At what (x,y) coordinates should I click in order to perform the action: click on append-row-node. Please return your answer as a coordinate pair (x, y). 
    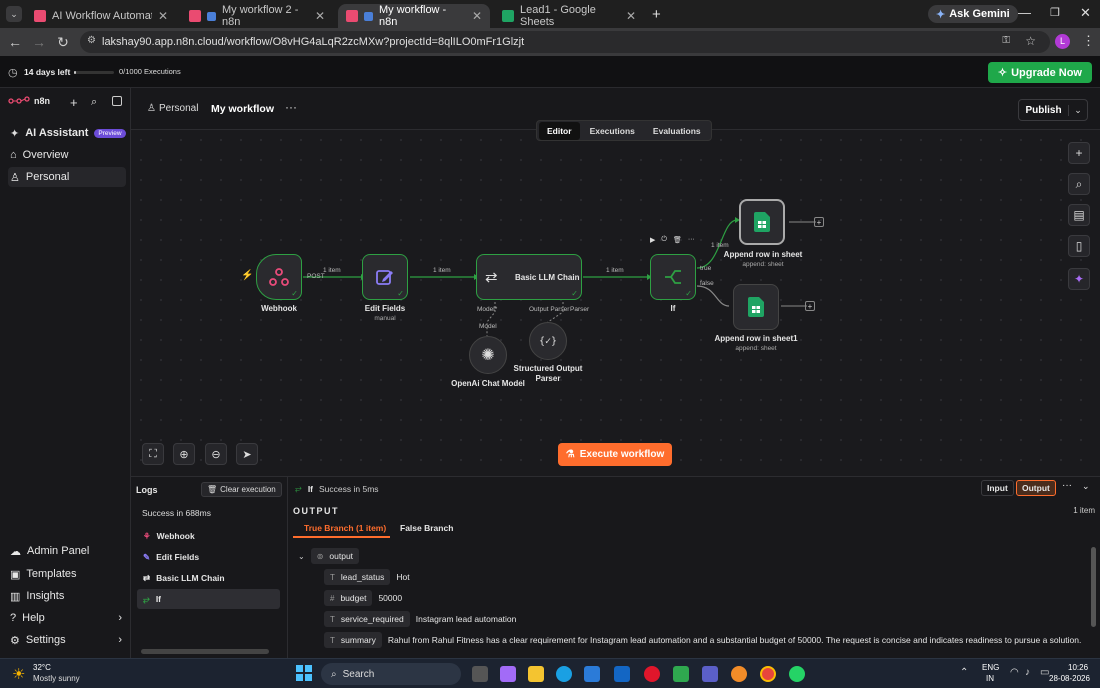
    Looking at the image, I should click on (762, 222).